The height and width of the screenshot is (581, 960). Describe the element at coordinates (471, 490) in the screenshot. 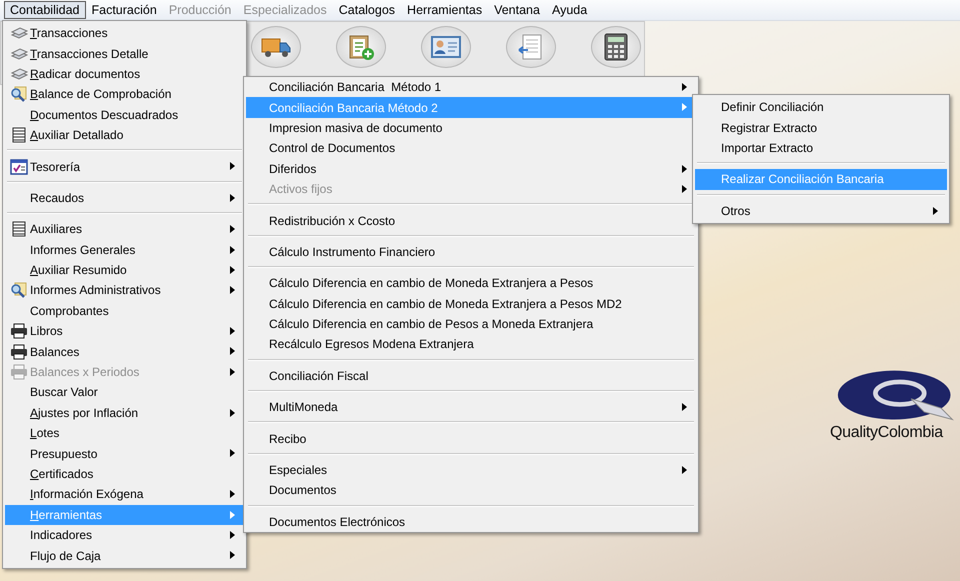

I see `menu-item: Documentos` at that location.